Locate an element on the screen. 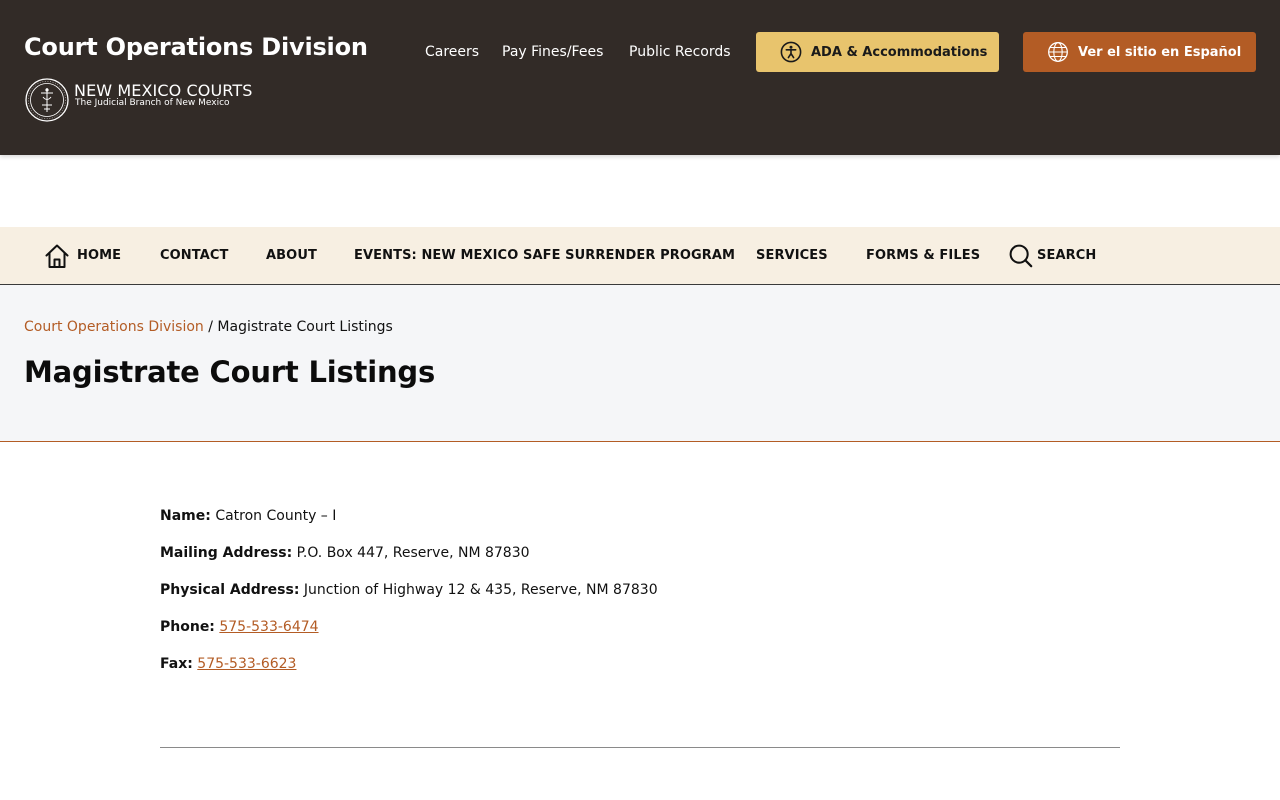 This screenshot has width=1280, height=800. nav-services: SERVICES is located at coordinates (792, 255).